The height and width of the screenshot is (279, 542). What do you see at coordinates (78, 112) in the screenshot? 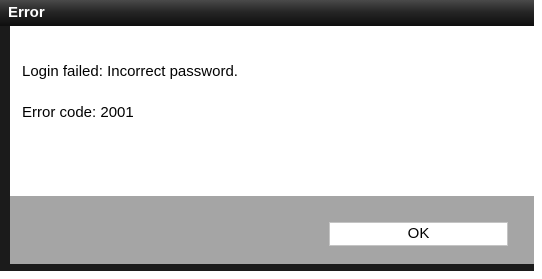
I see `error-code: Error code: 2001` at bounding box center [78, 112].